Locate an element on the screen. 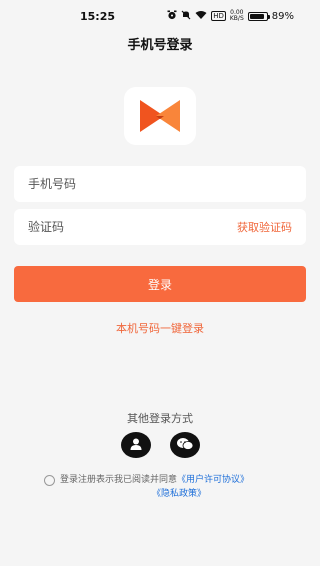 The image size is (320, 566). agreement-checkbox is located at coordinates (49, 480).